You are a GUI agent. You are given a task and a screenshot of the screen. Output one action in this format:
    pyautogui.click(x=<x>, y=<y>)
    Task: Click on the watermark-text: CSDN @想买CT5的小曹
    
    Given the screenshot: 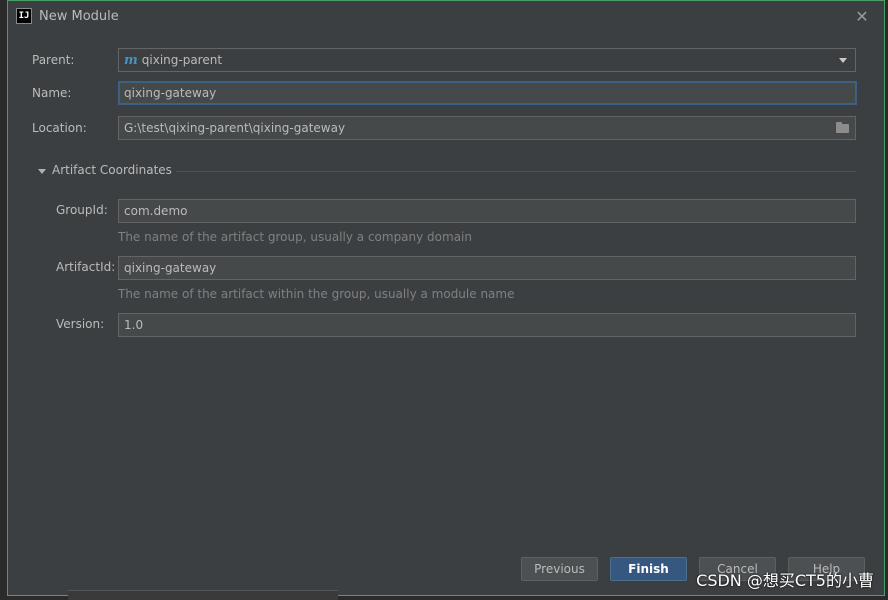 What is the action you would take?
    pyautogui.click(x=785, y=580)
    